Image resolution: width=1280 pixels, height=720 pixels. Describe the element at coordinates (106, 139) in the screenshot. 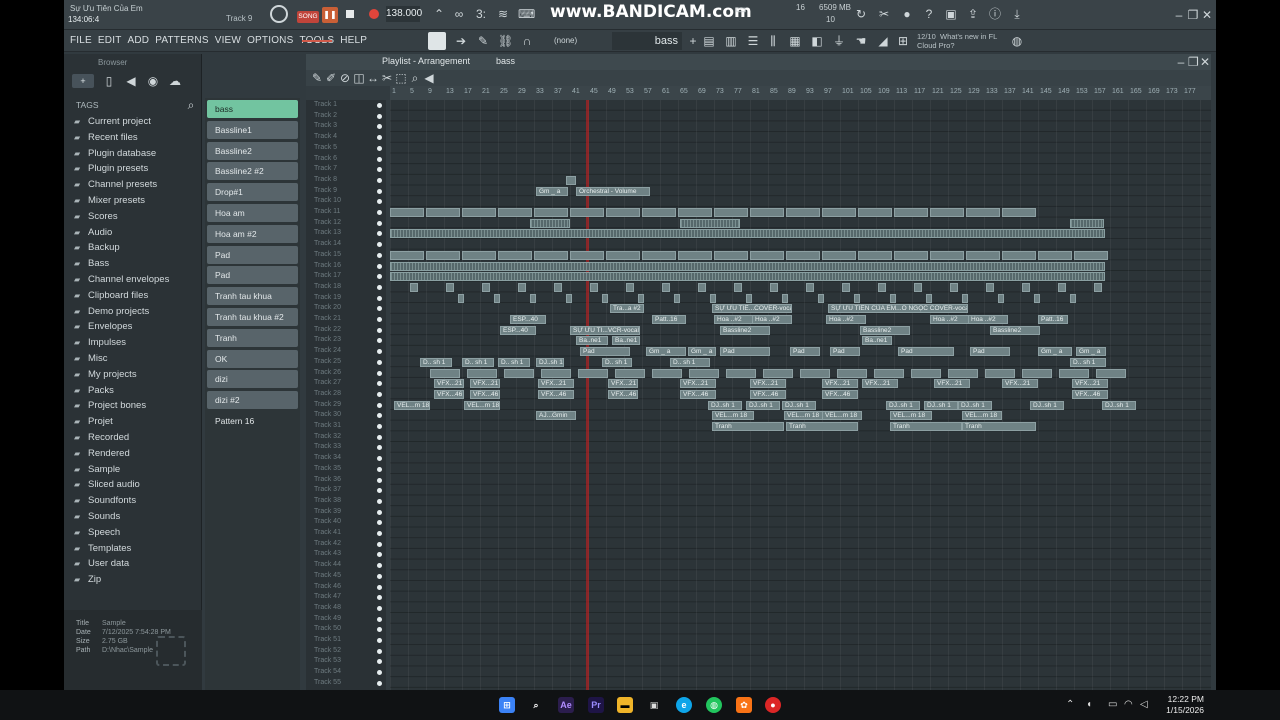

I see `browser-item: ▰ Recent files` at that location.